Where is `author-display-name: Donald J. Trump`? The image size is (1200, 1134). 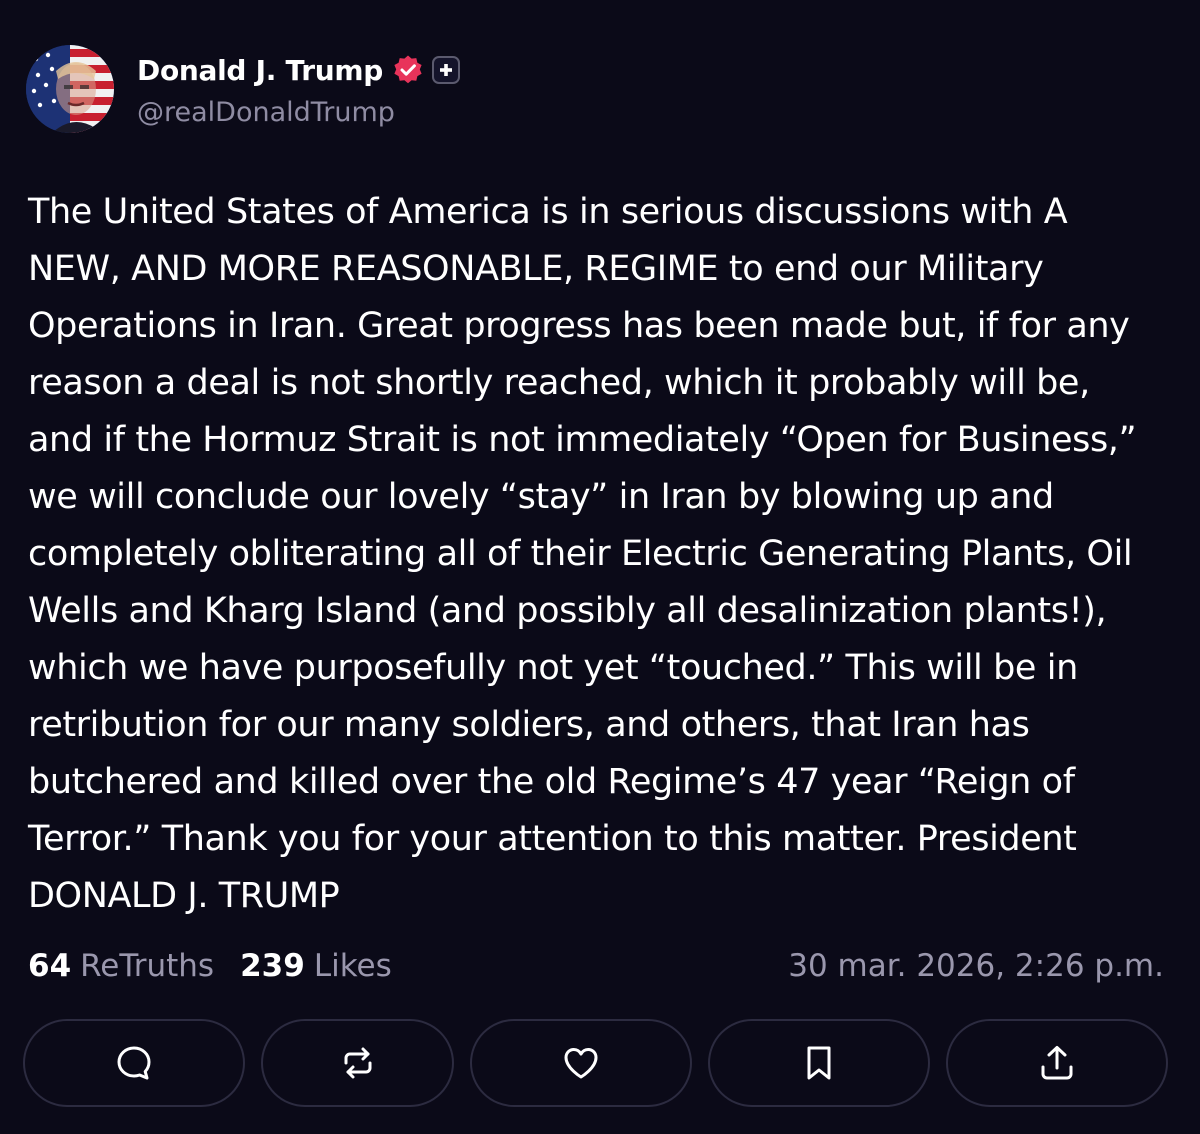 author-display-name: Donald J. Trump is located at coordinates (260, 70).